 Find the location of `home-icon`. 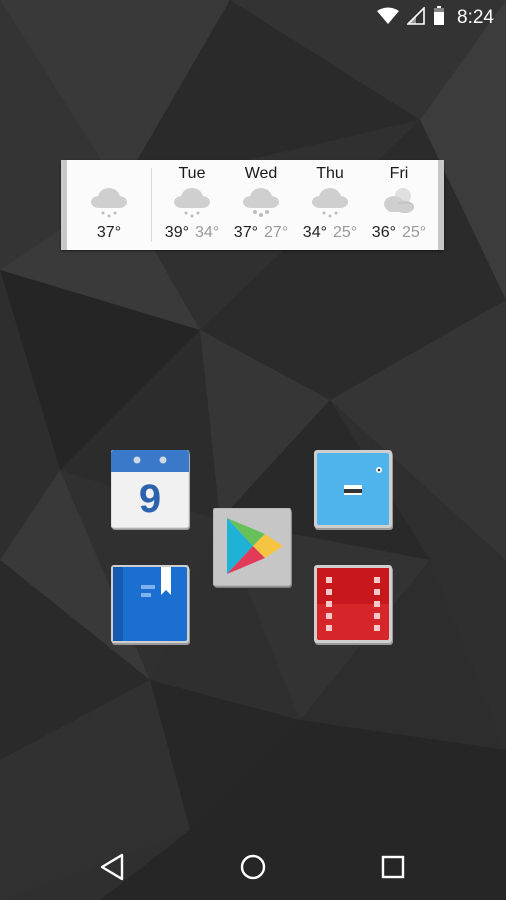

home-icon is located at coordinates (253, 867).